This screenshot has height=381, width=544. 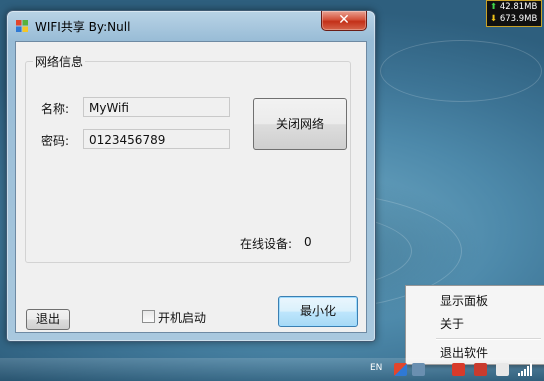 What do you see at coordinates (83, 27) in the screenshot?
I see `window-title: WIFI共享 By:Null` at bounding box center [83, 27].